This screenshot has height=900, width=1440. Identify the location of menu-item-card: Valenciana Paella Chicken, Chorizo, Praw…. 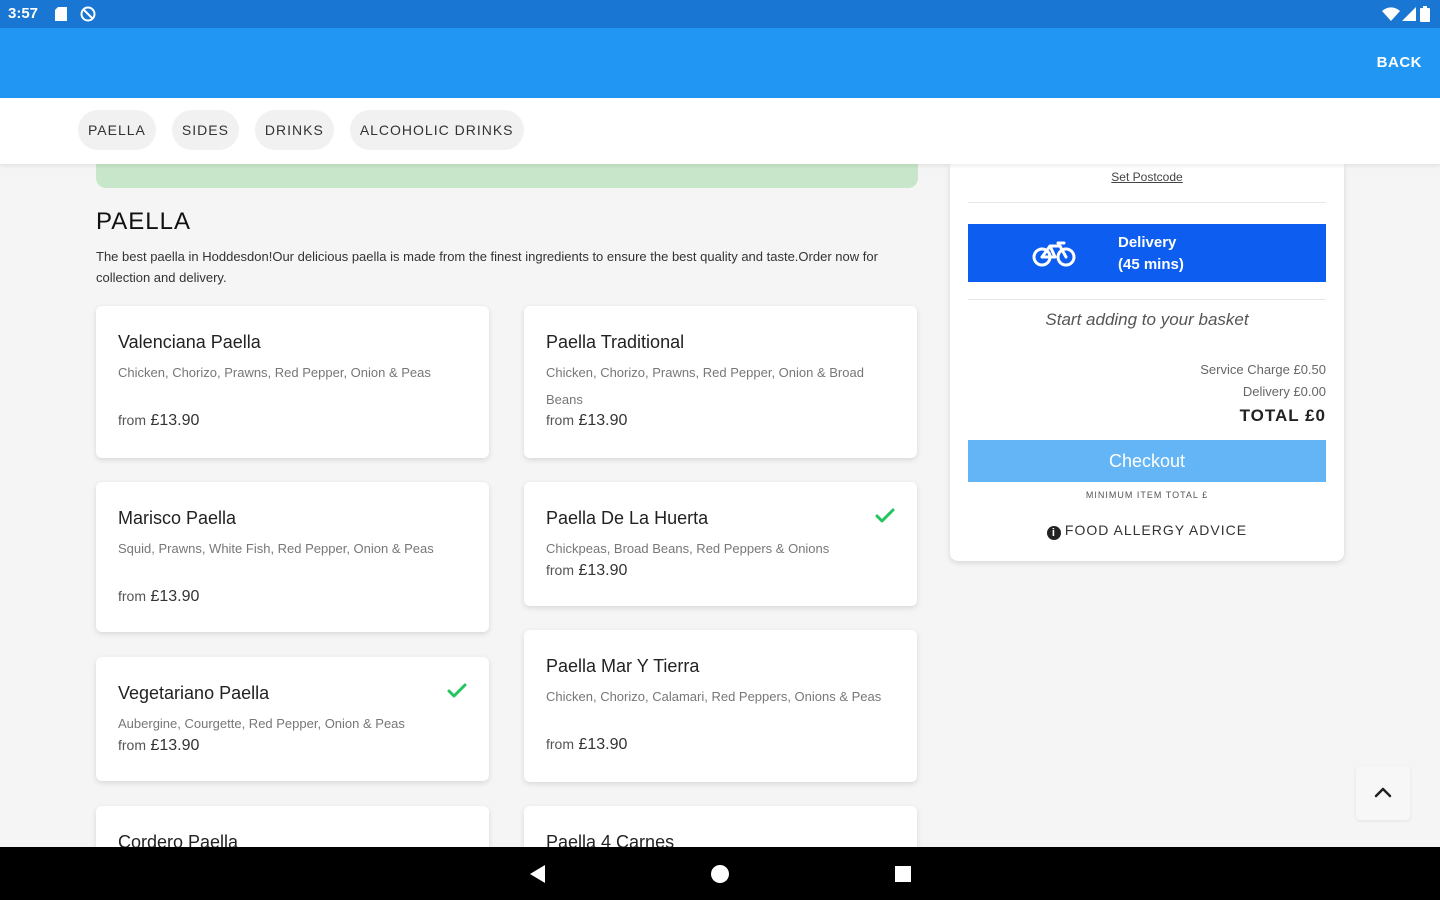
(292, 382).